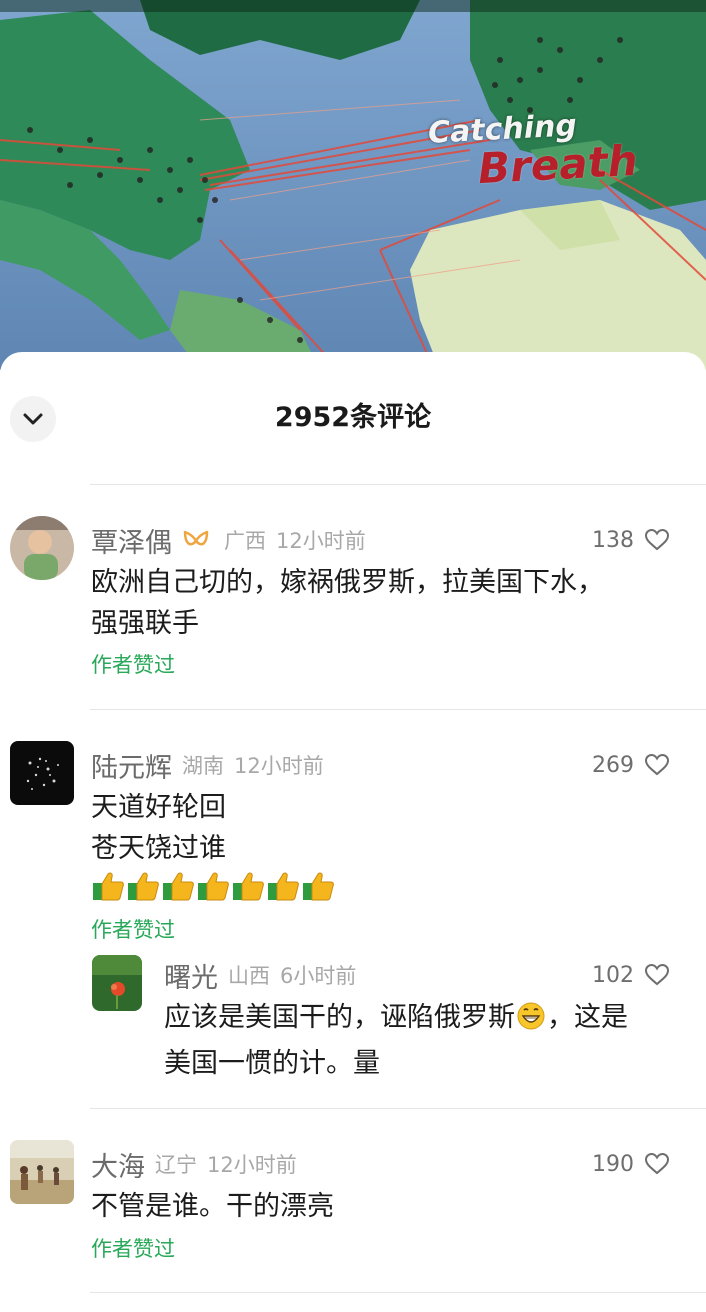 This screenshot has width=706, height=1312. I want to click on reply-text: 应该是美国干的，诬陷俄罗斯 ，这是 美国一惯的计。量, so click(429, 1040).